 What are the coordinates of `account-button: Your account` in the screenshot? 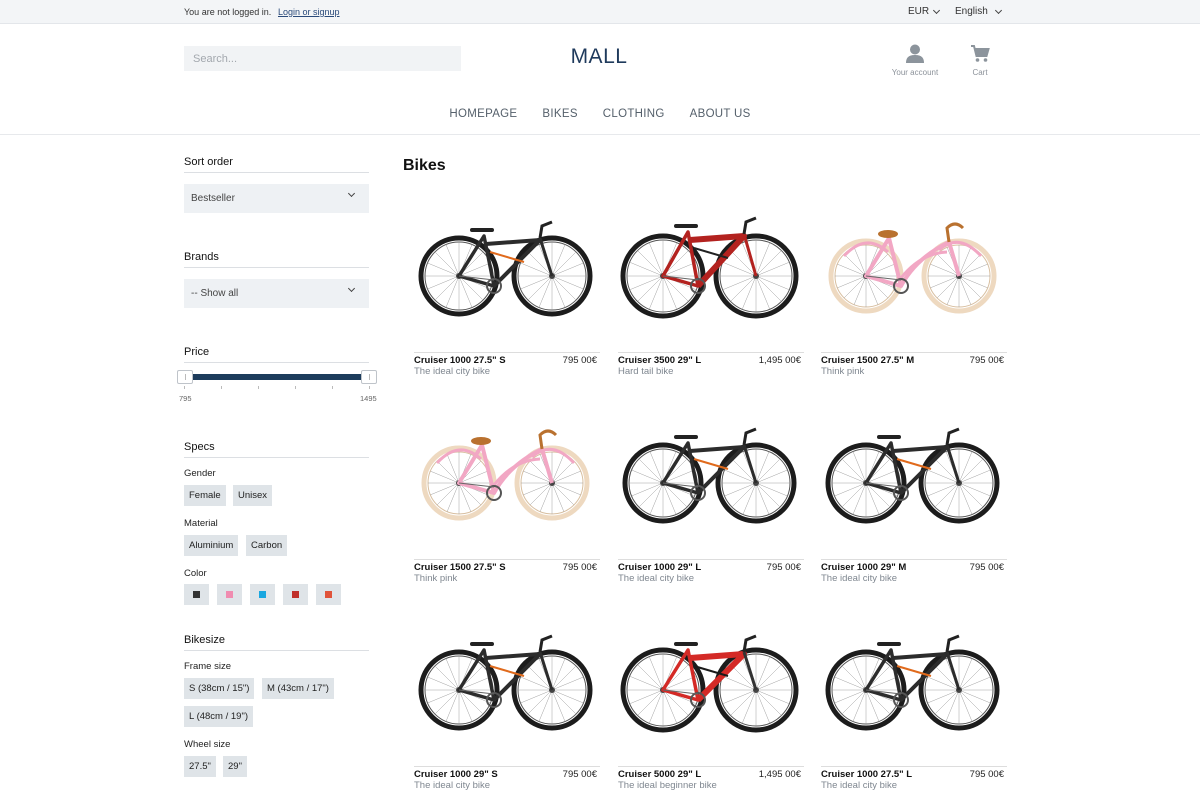 It's located at (915, 60).